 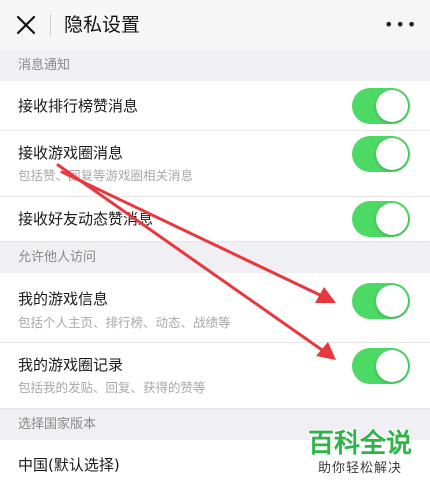 What do you see at coordinates (106, 175) in the screenshot?
I see `setting-description: 包括赞、回复等游戏圈相关消息` at bounding box center [106, 175].